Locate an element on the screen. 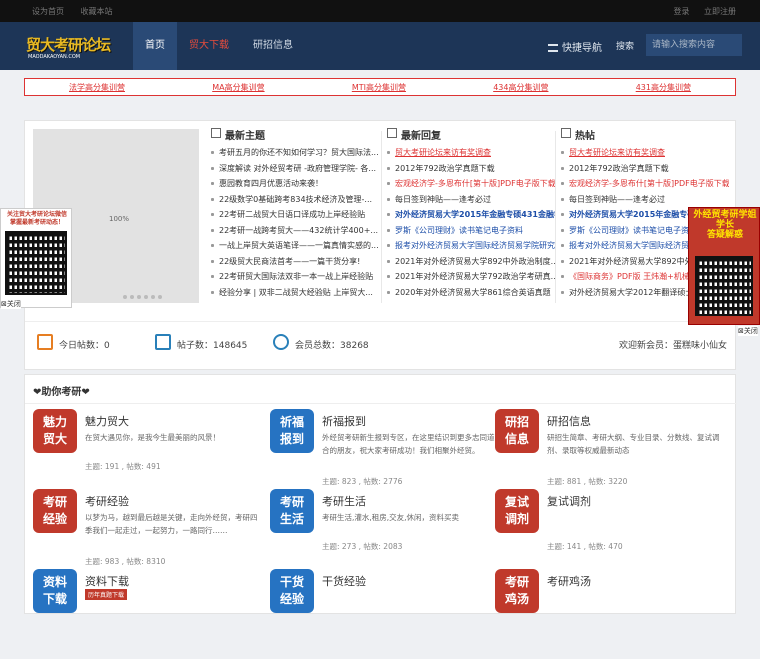 This screenshot has height=659, width=760. close-label: 关闭 is located at coordinates (13, 304).